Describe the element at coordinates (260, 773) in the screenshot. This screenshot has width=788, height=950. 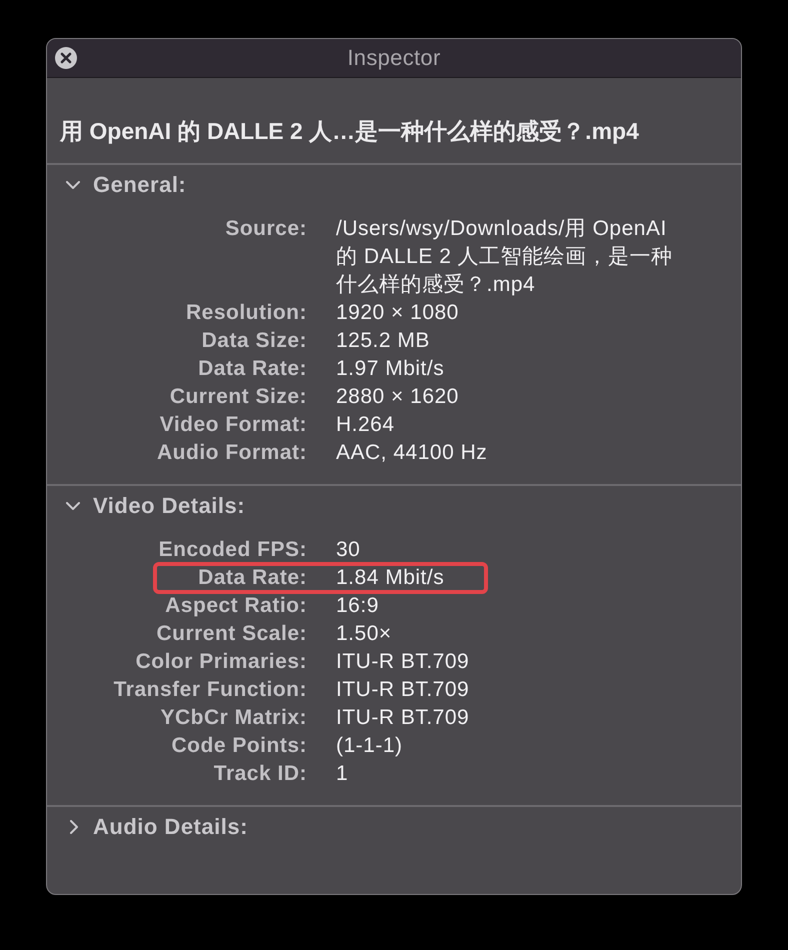
I see `field-label: Track ID:` at that location.